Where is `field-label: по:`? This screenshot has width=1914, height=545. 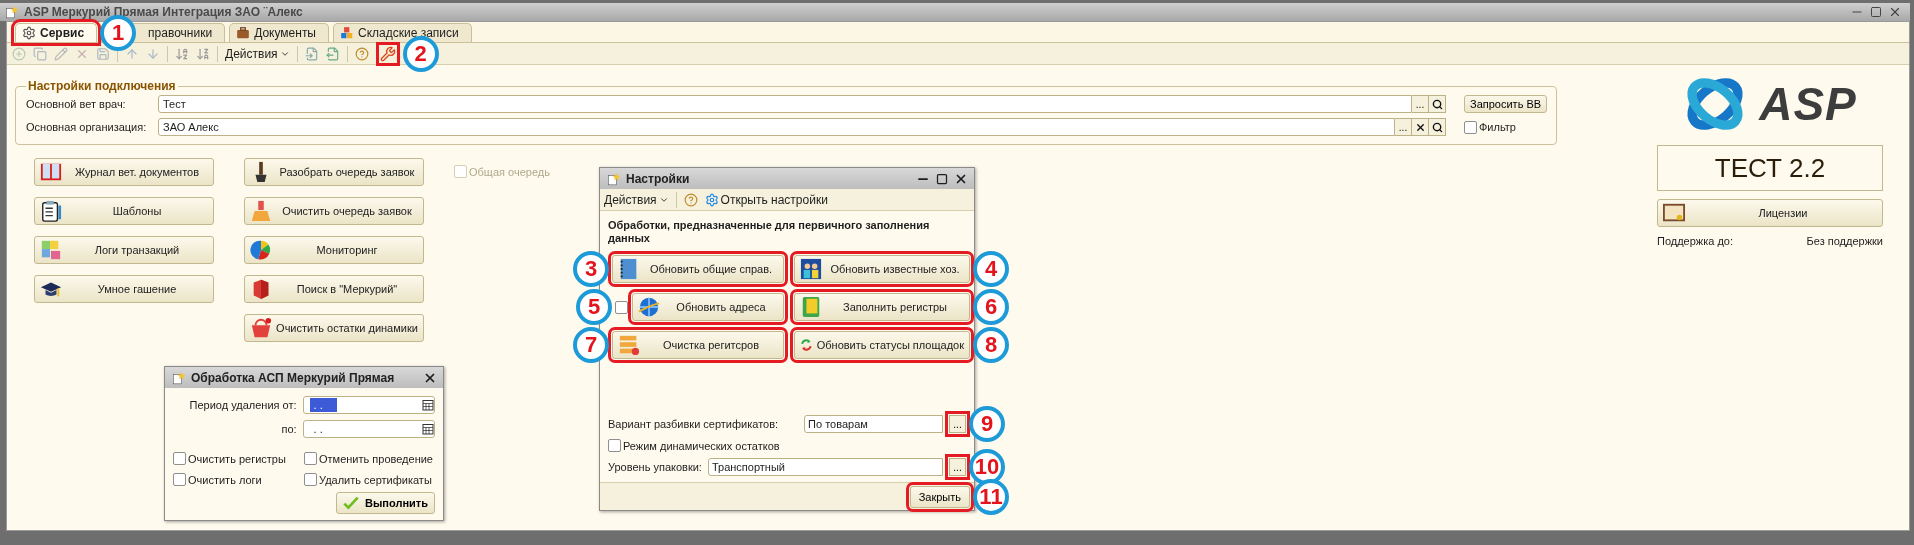
field-label: по: is located at coordinates (288, 429).